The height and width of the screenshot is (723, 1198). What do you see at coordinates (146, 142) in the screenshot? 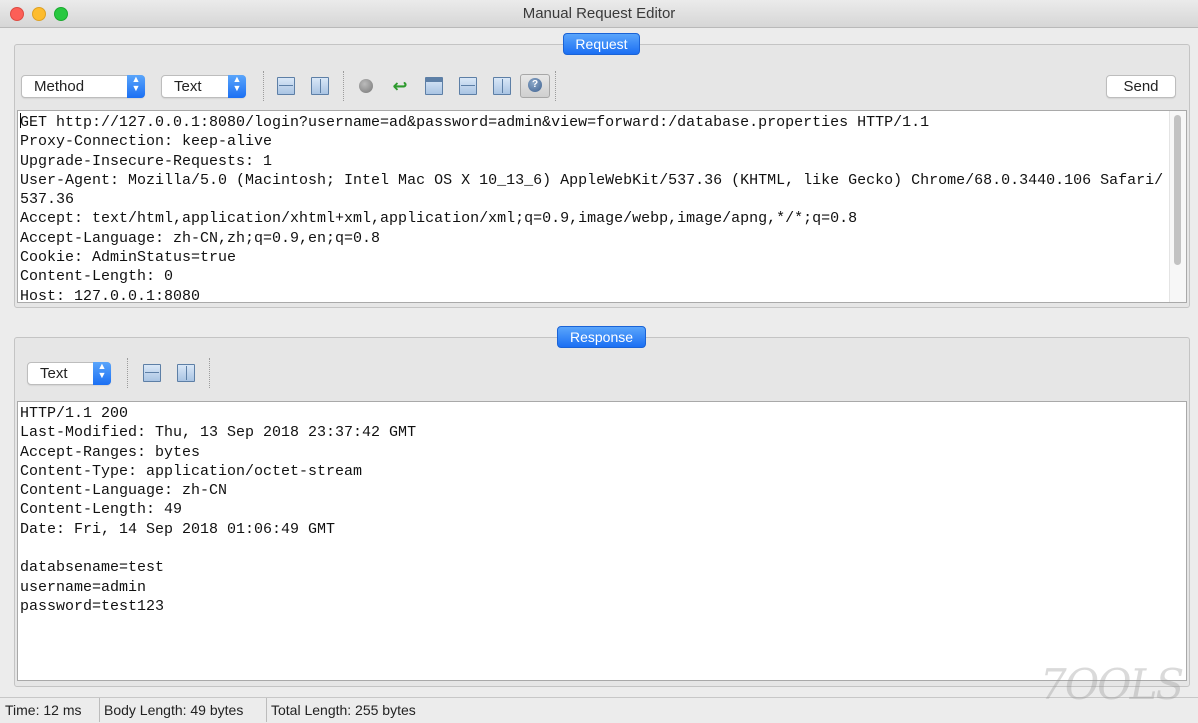
I see `request-line: Proxy-Connection: keep-alive` at bounding box center [146, 142].